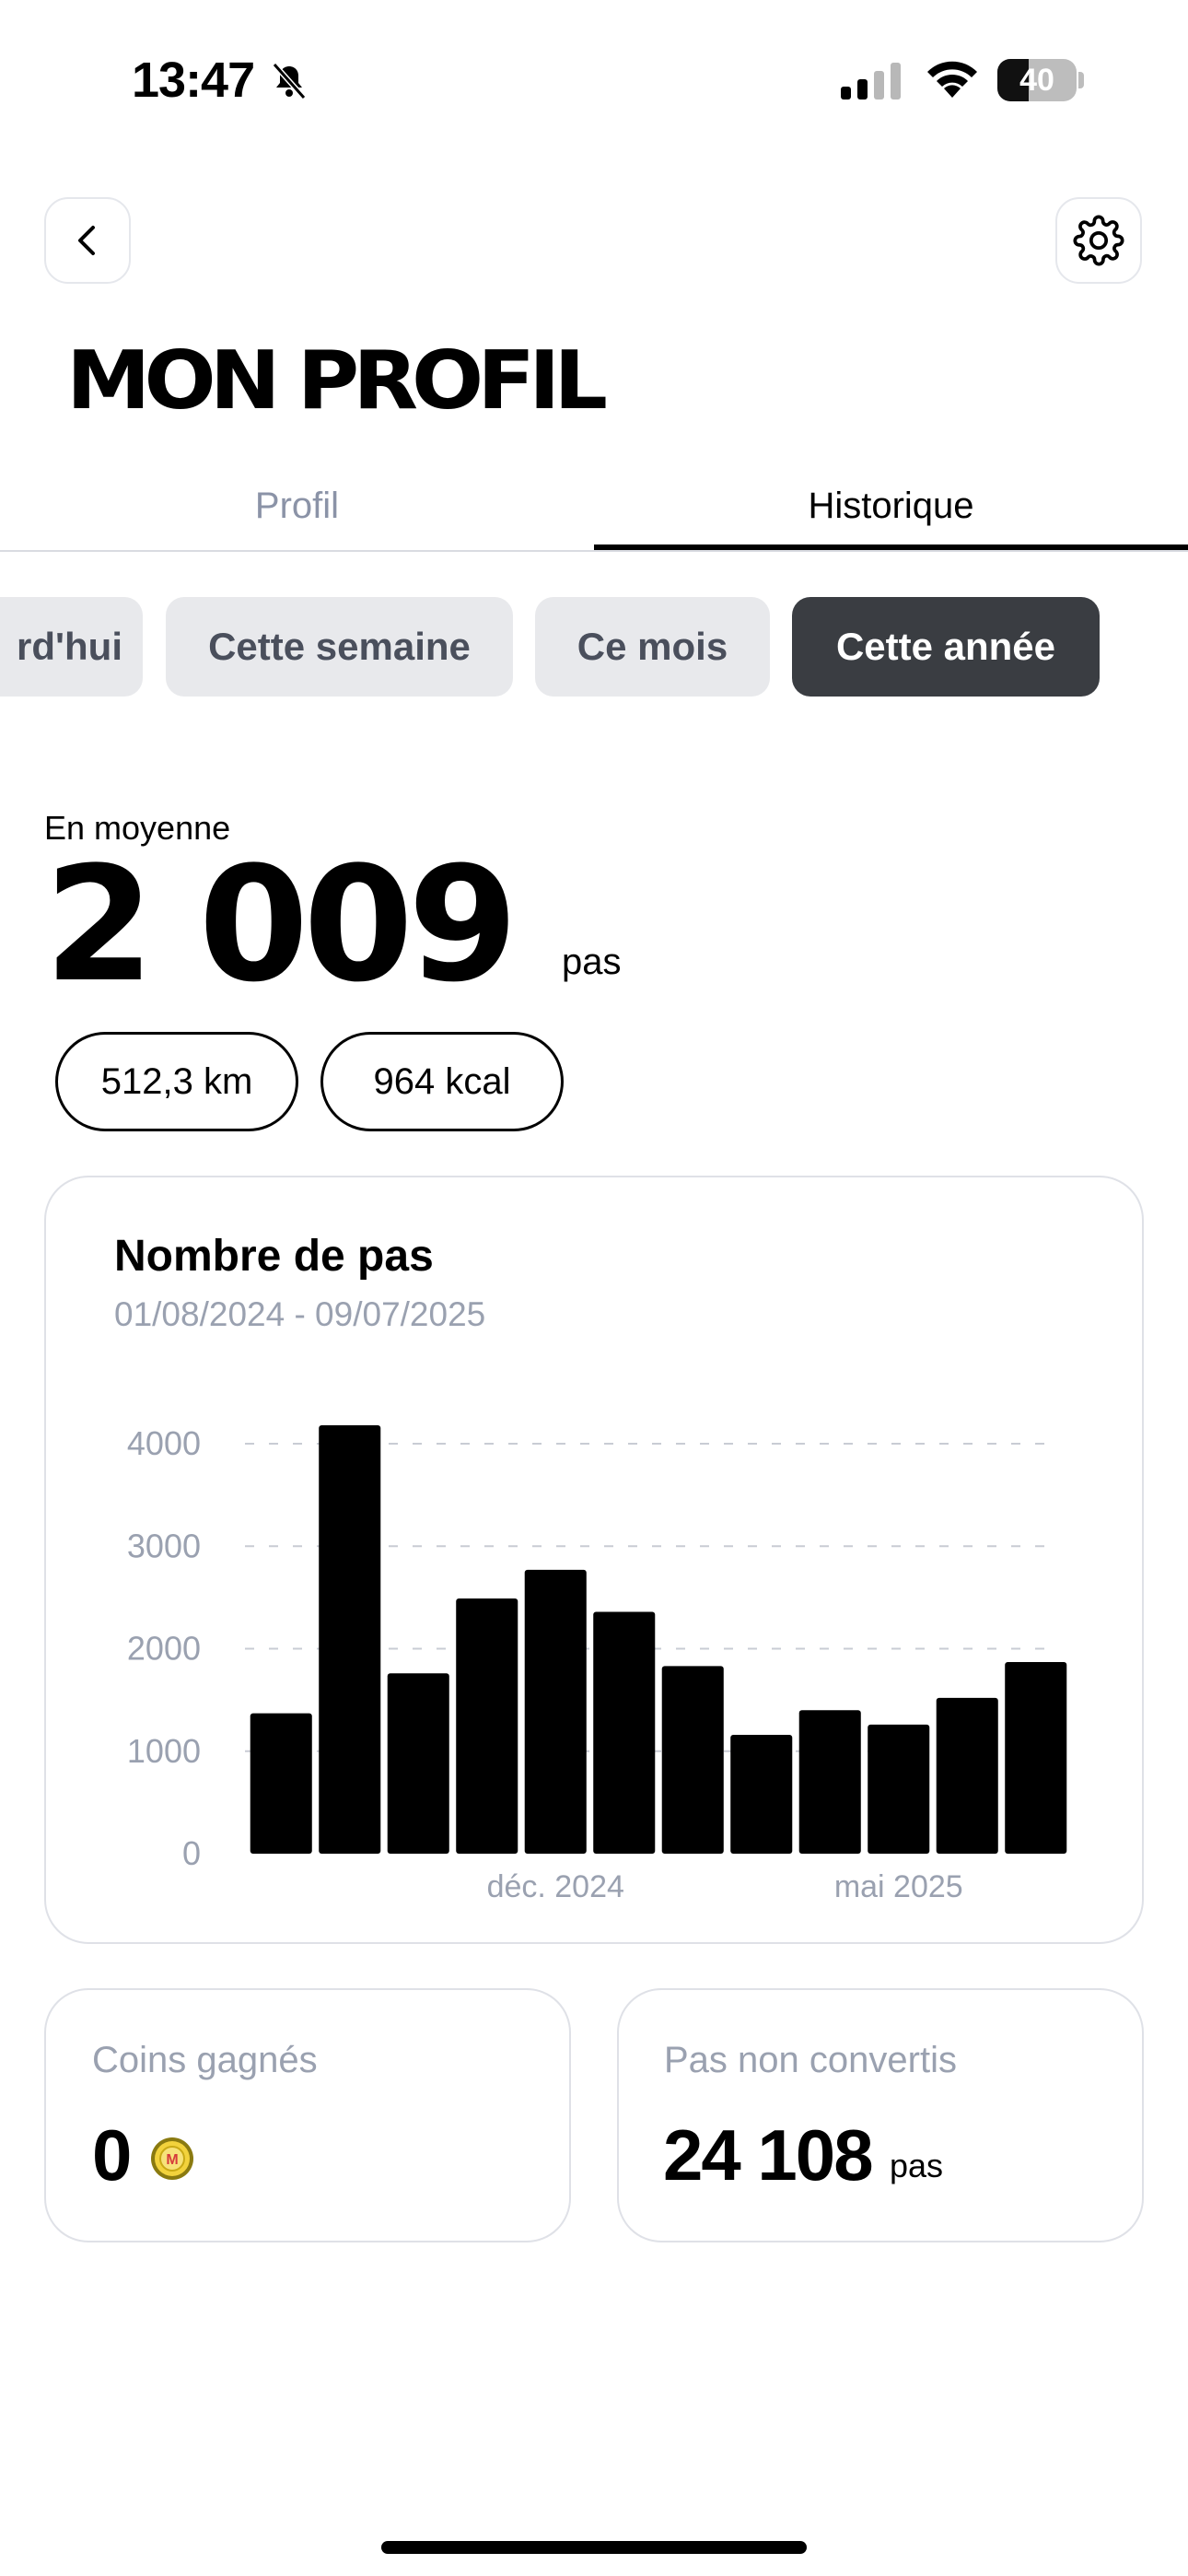 The width and height of the screenshot is (1188, 2576). I want to click on tab-divider, so click(594, 551).